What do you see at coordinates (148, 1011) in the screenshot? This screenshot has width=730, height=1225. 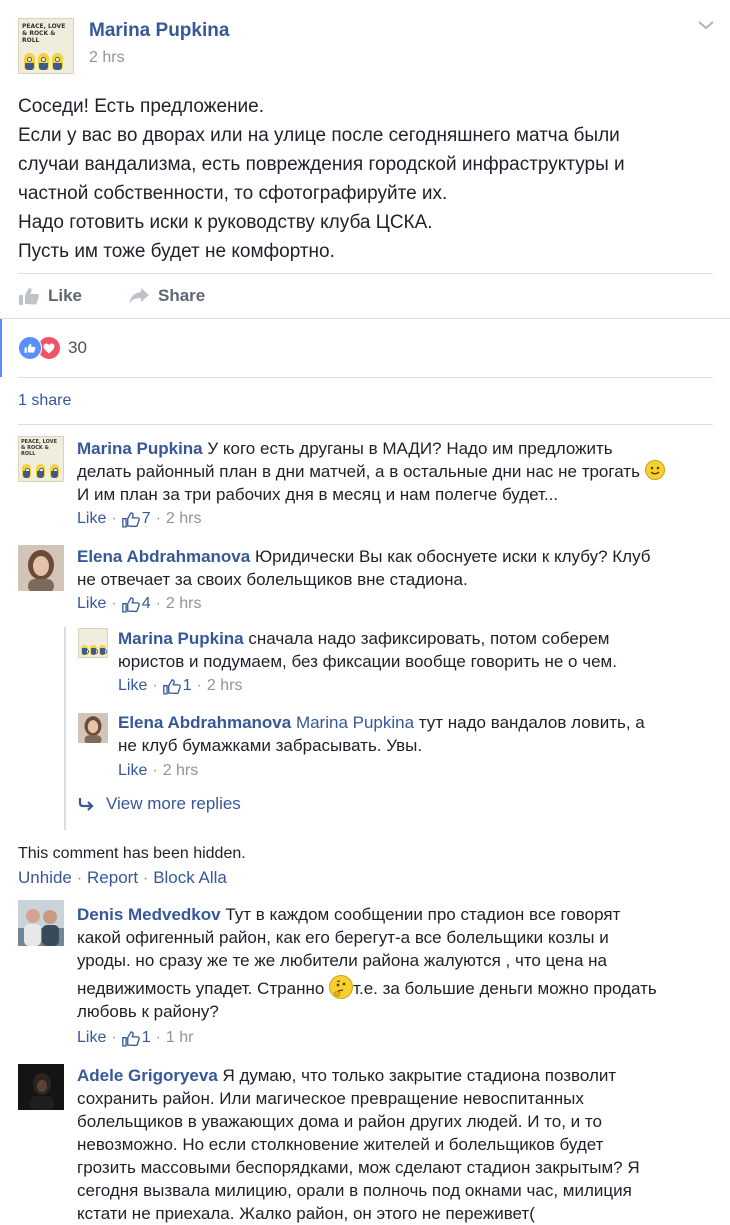 I see `comment-line: любовь к району?` at bounding box center [148, 1011].